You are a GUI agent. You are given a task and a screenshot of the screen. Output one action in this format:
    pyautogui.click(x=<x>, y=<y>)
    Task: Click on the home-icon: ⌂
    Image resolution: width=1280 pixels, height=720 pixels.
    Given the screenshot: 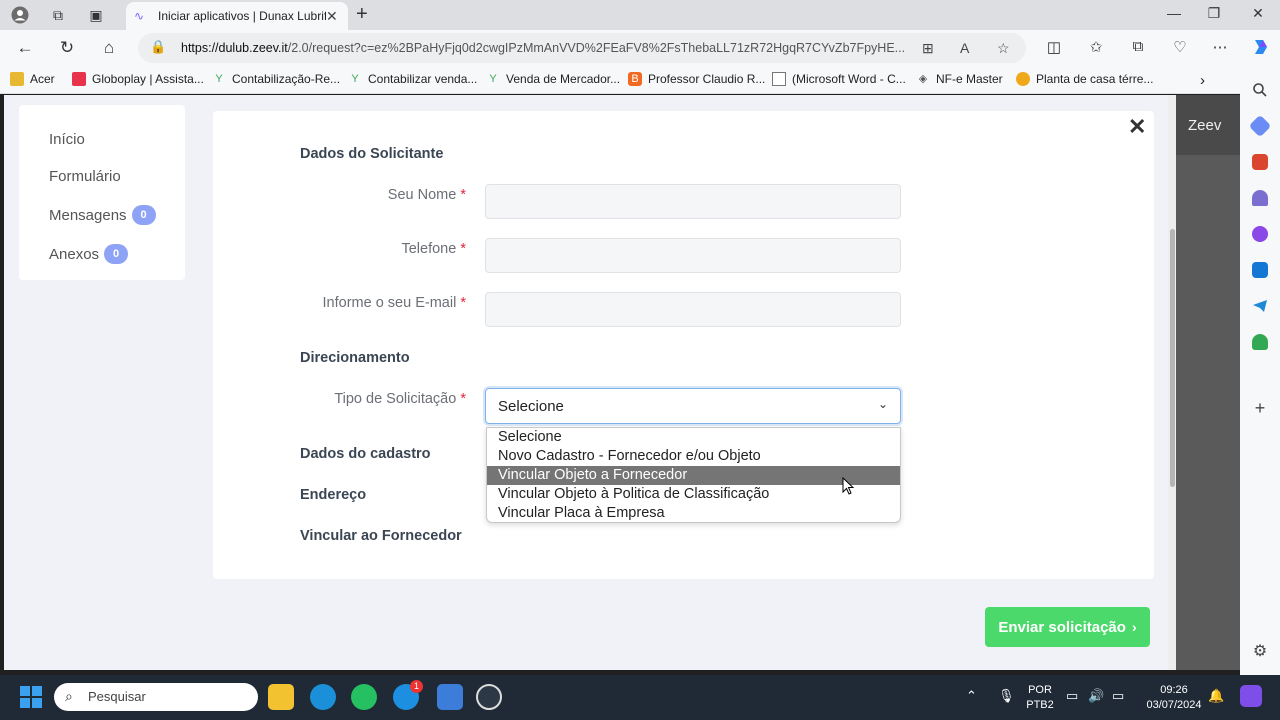 What is the action you would take?
    pyautogui.click(x=109, y=48)
    